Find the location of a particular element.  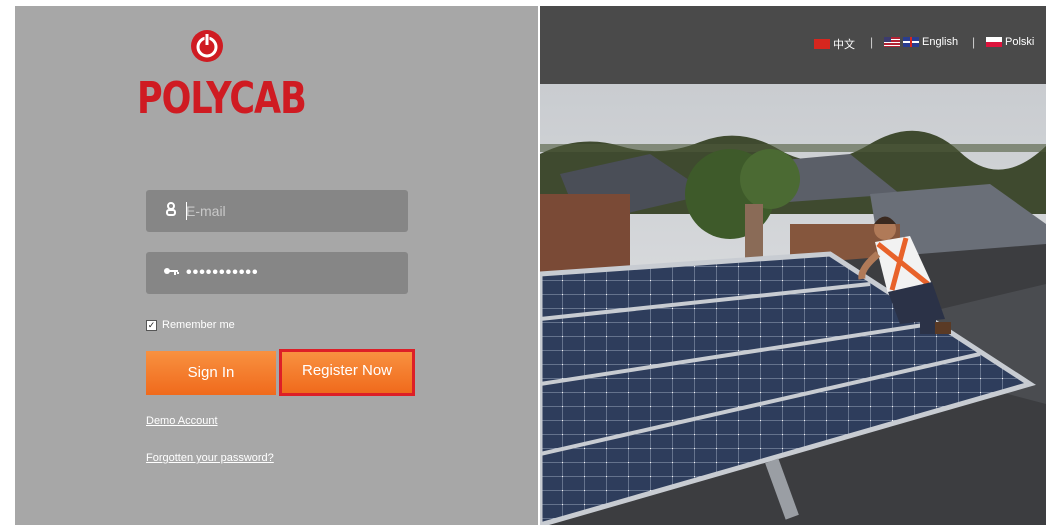

register-now-button: Register Now is located at coordinates (347, 372).